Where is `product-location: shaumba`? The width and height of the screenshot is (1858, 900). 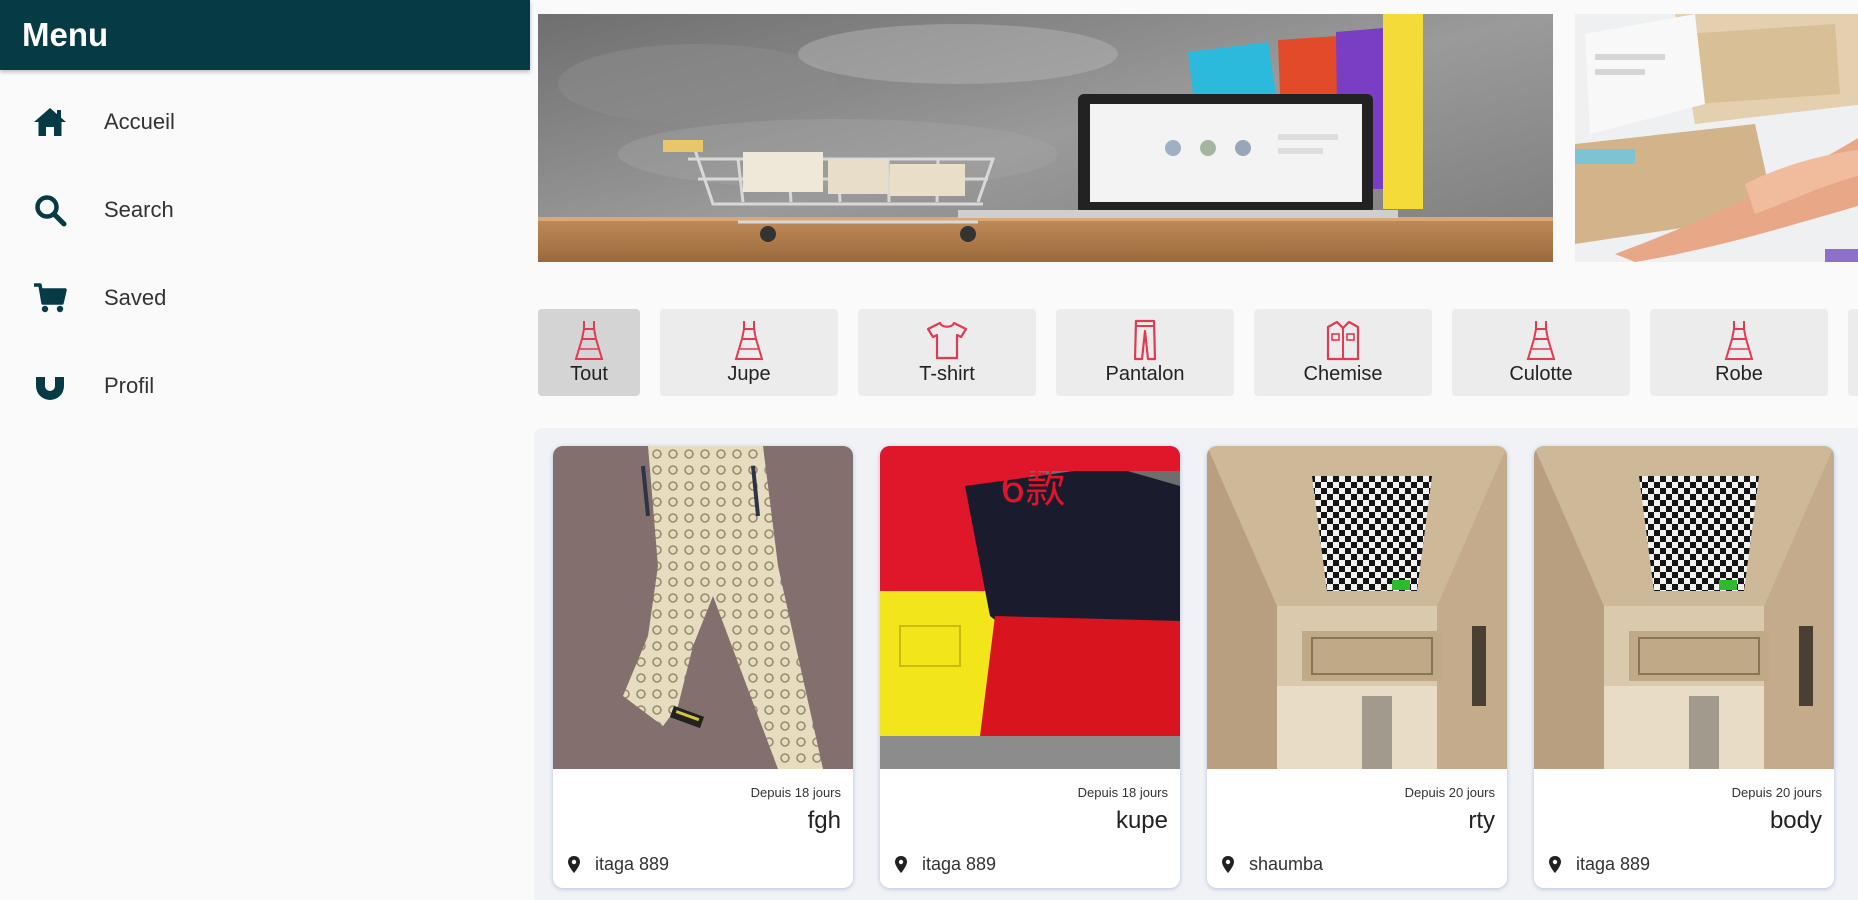
product-location: shaumba is located at coordinates (1272, 864).